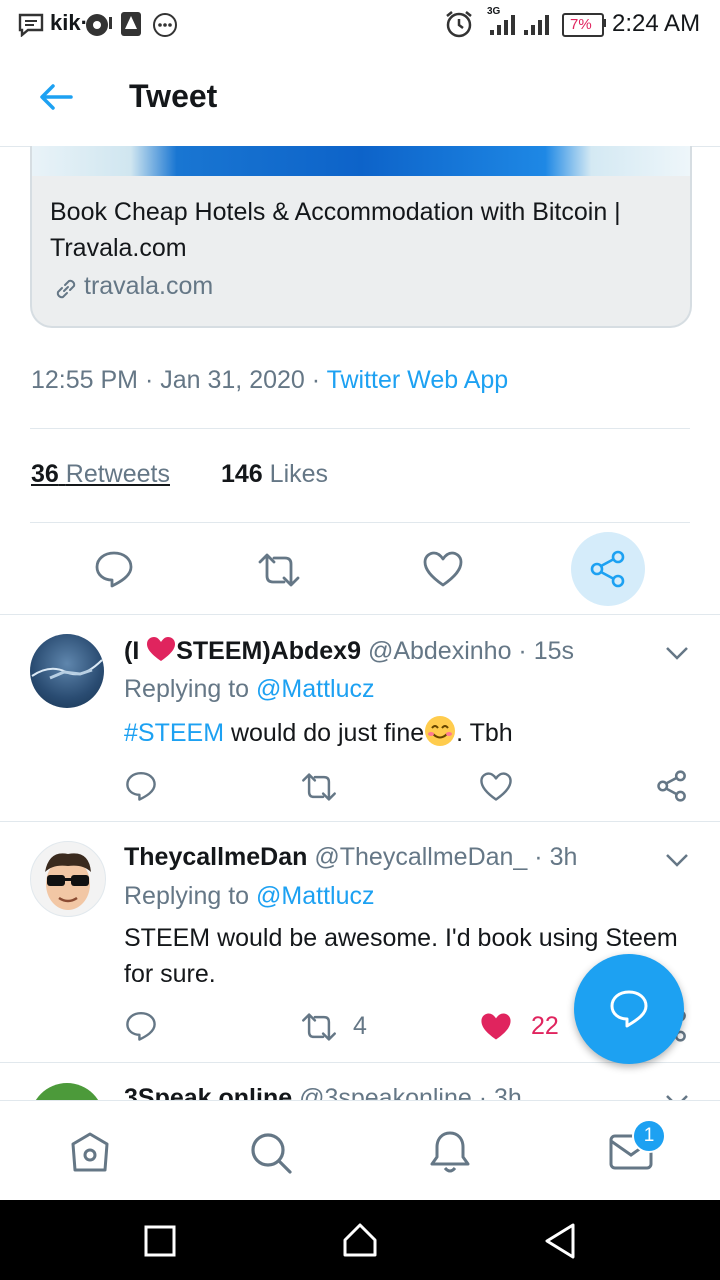 The width and height of the screenshot is (720, 1280). What do you see at coordinates (360, 1026) in the screenshot?
I see `retweet-count: 4` at bounding box center [360, 1026].